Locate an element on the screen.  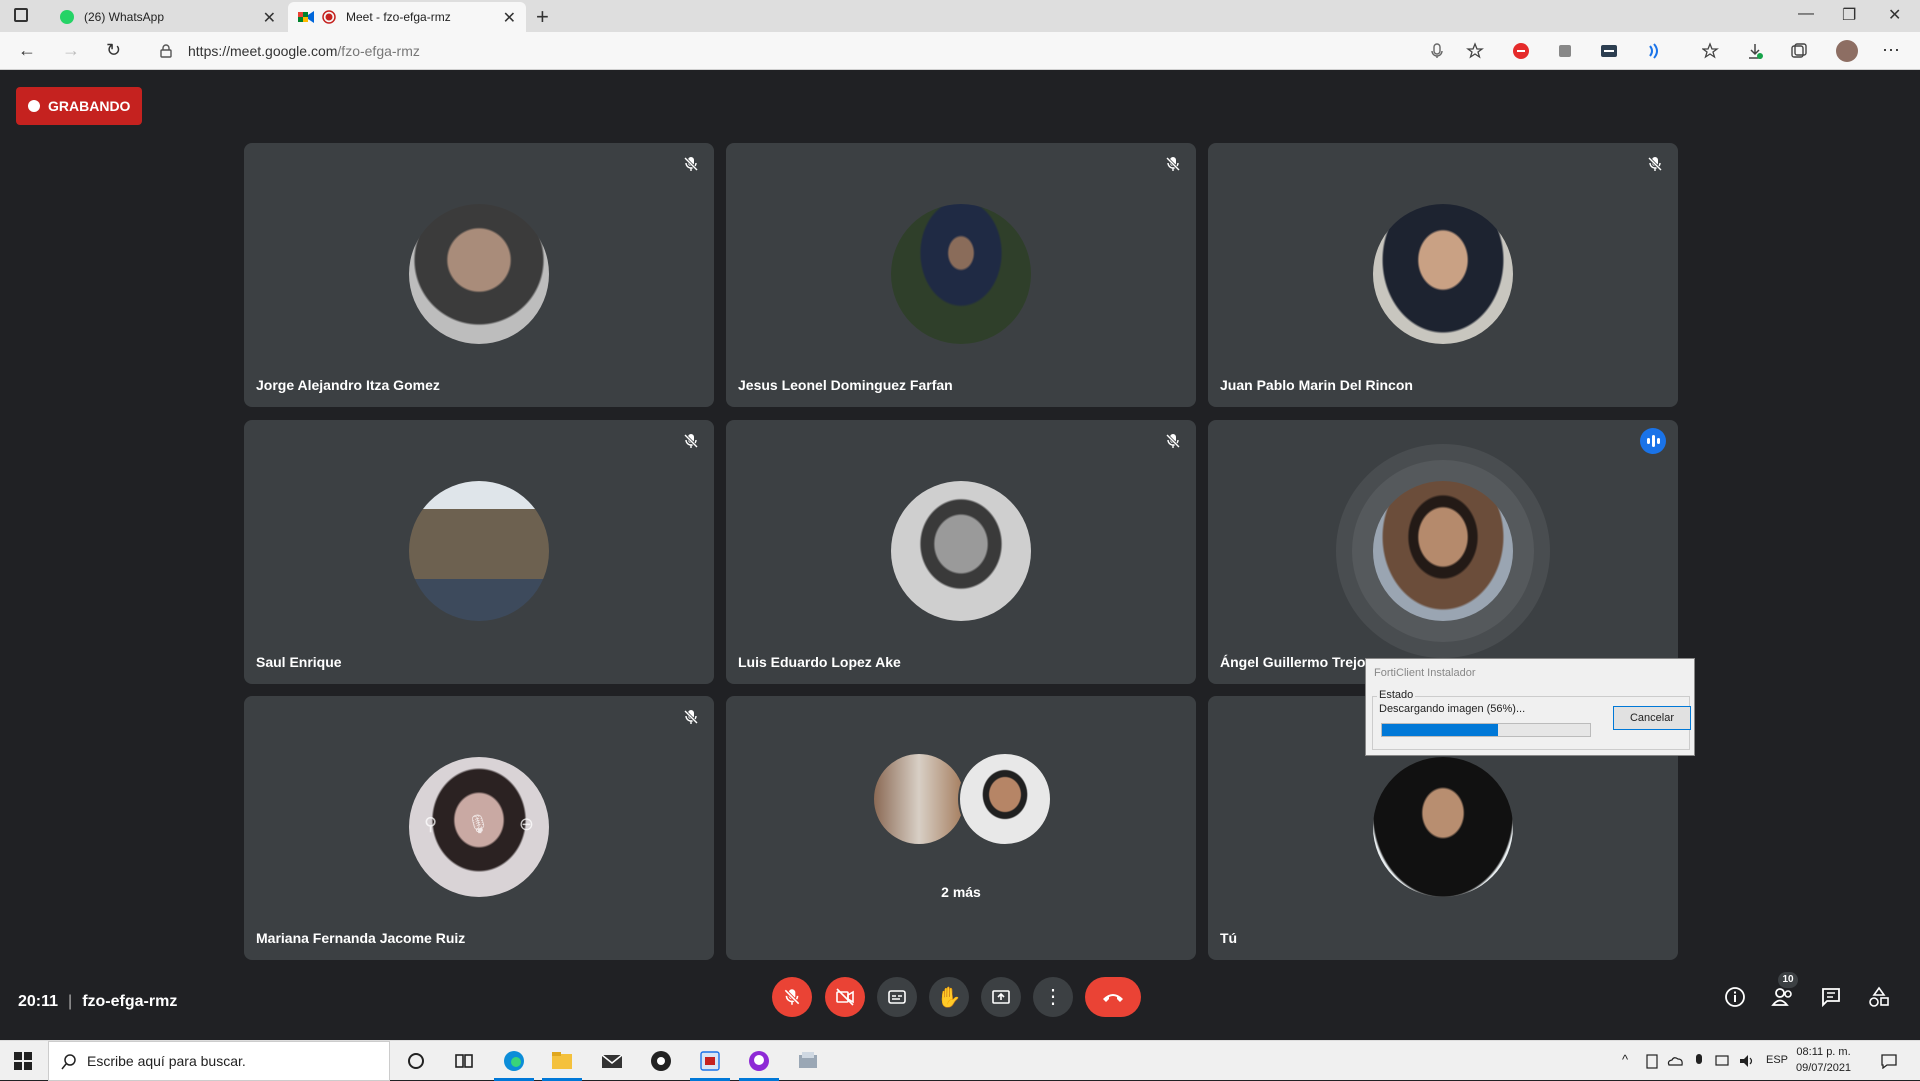
participant-tile: Juan Pablo Marin Del Rincon is located at coordinates (1443, 275).